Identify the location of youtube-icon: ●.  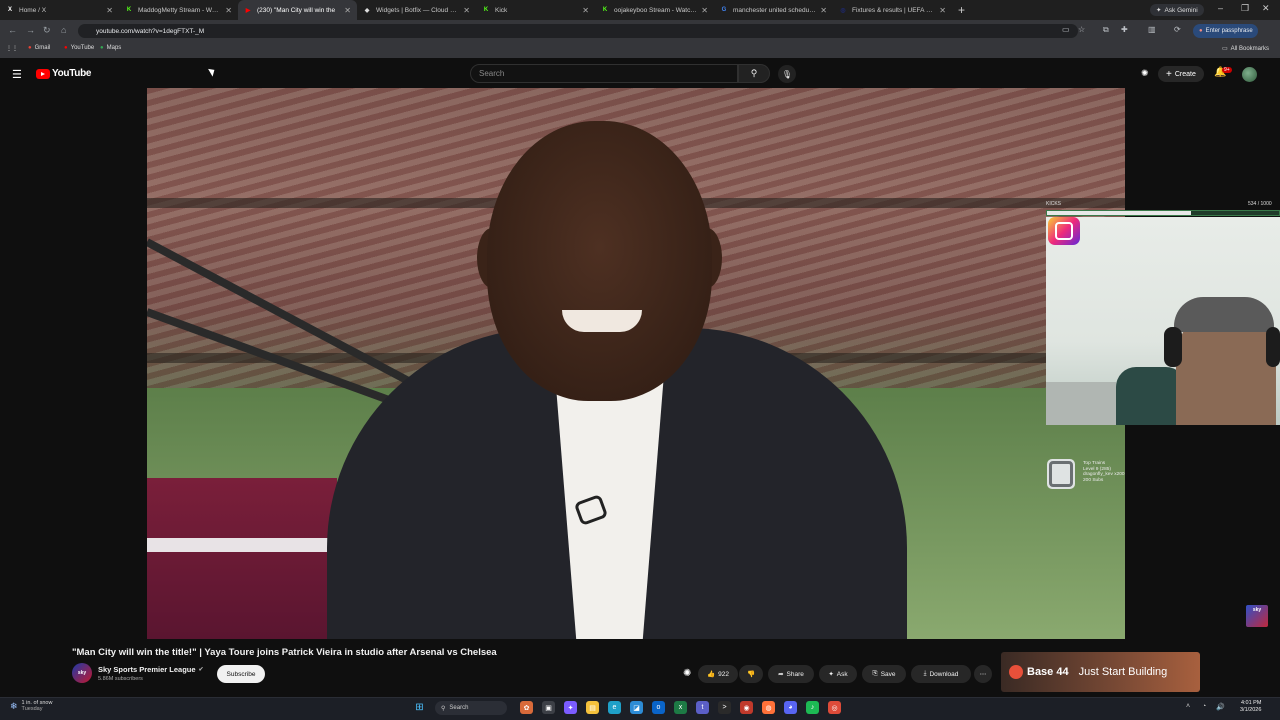
(66, 48).